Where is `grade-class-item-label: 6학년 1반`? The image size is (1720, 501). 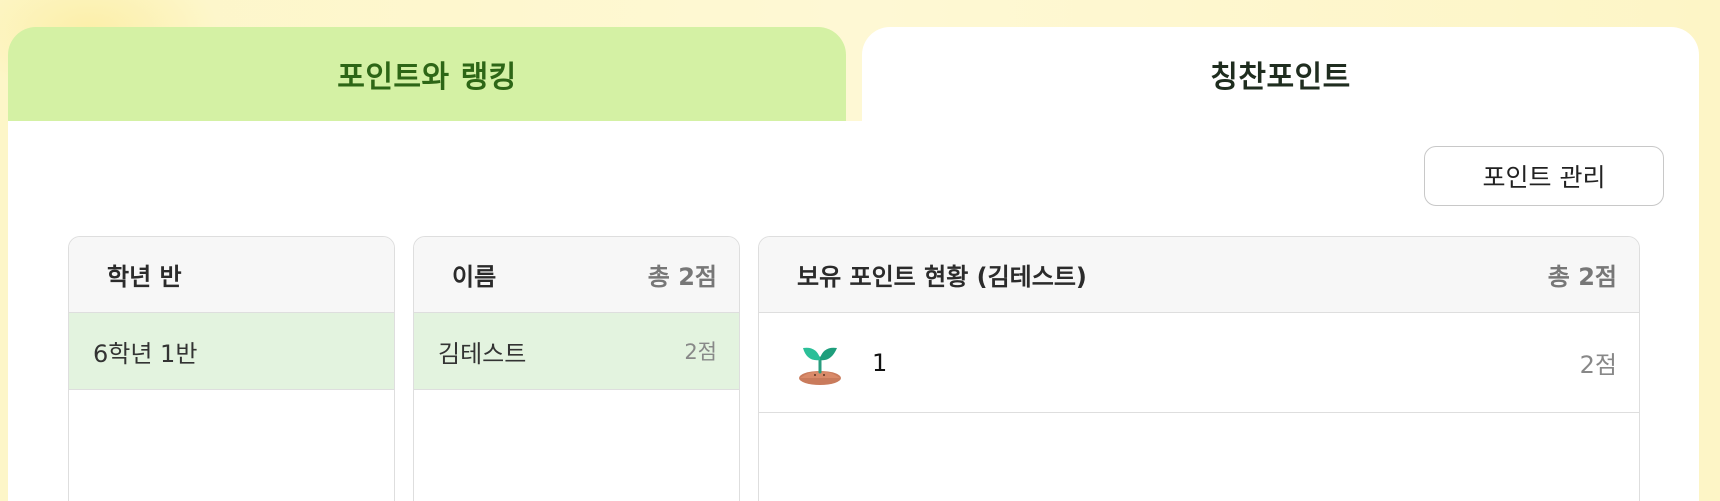 grade-class-item-label: 6학년 1반 is located at coordinates (145, 353).